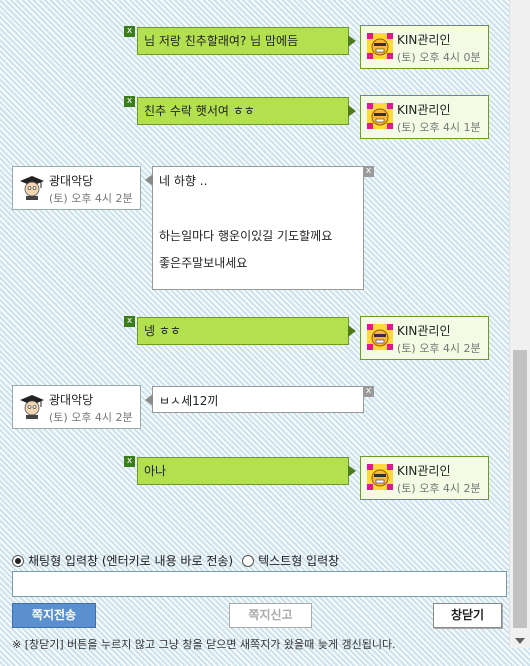 This screenshot has height=666, width=530. I want to click on text-mode-label: 텍스트형 입력창, so click(298, 560).